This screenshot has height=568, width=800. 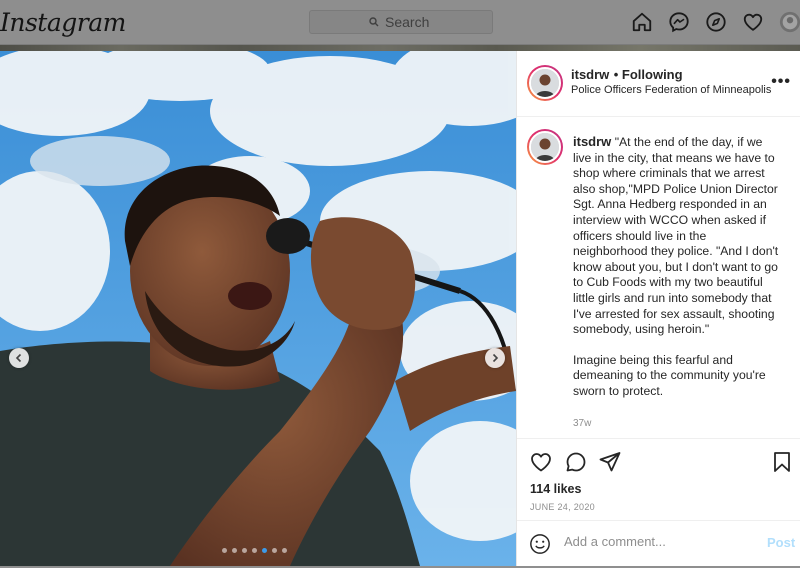 What do you see at coordinates (789, 22) in the screenshot?
I see `profile-avatar` at bounding box center [789, 22].